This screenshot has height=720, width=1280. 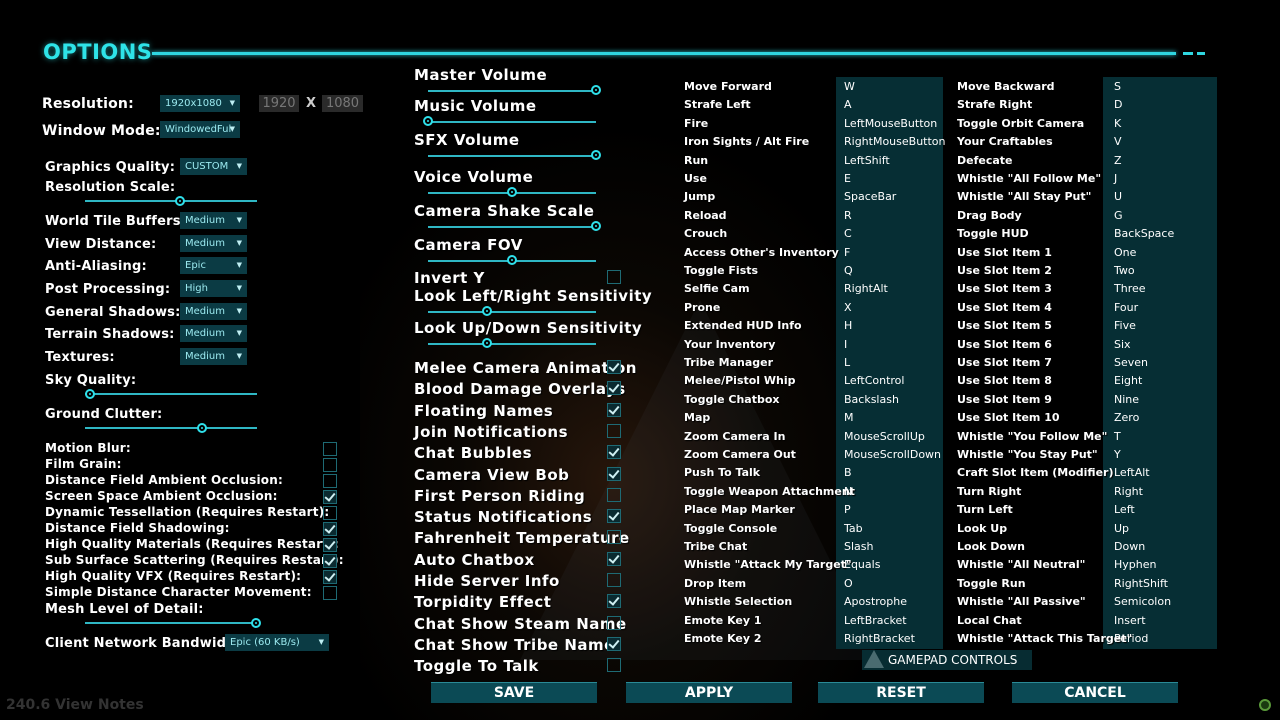 I want to click on keybind-key-value: RightMouseButton, so click(x=895, y=141).